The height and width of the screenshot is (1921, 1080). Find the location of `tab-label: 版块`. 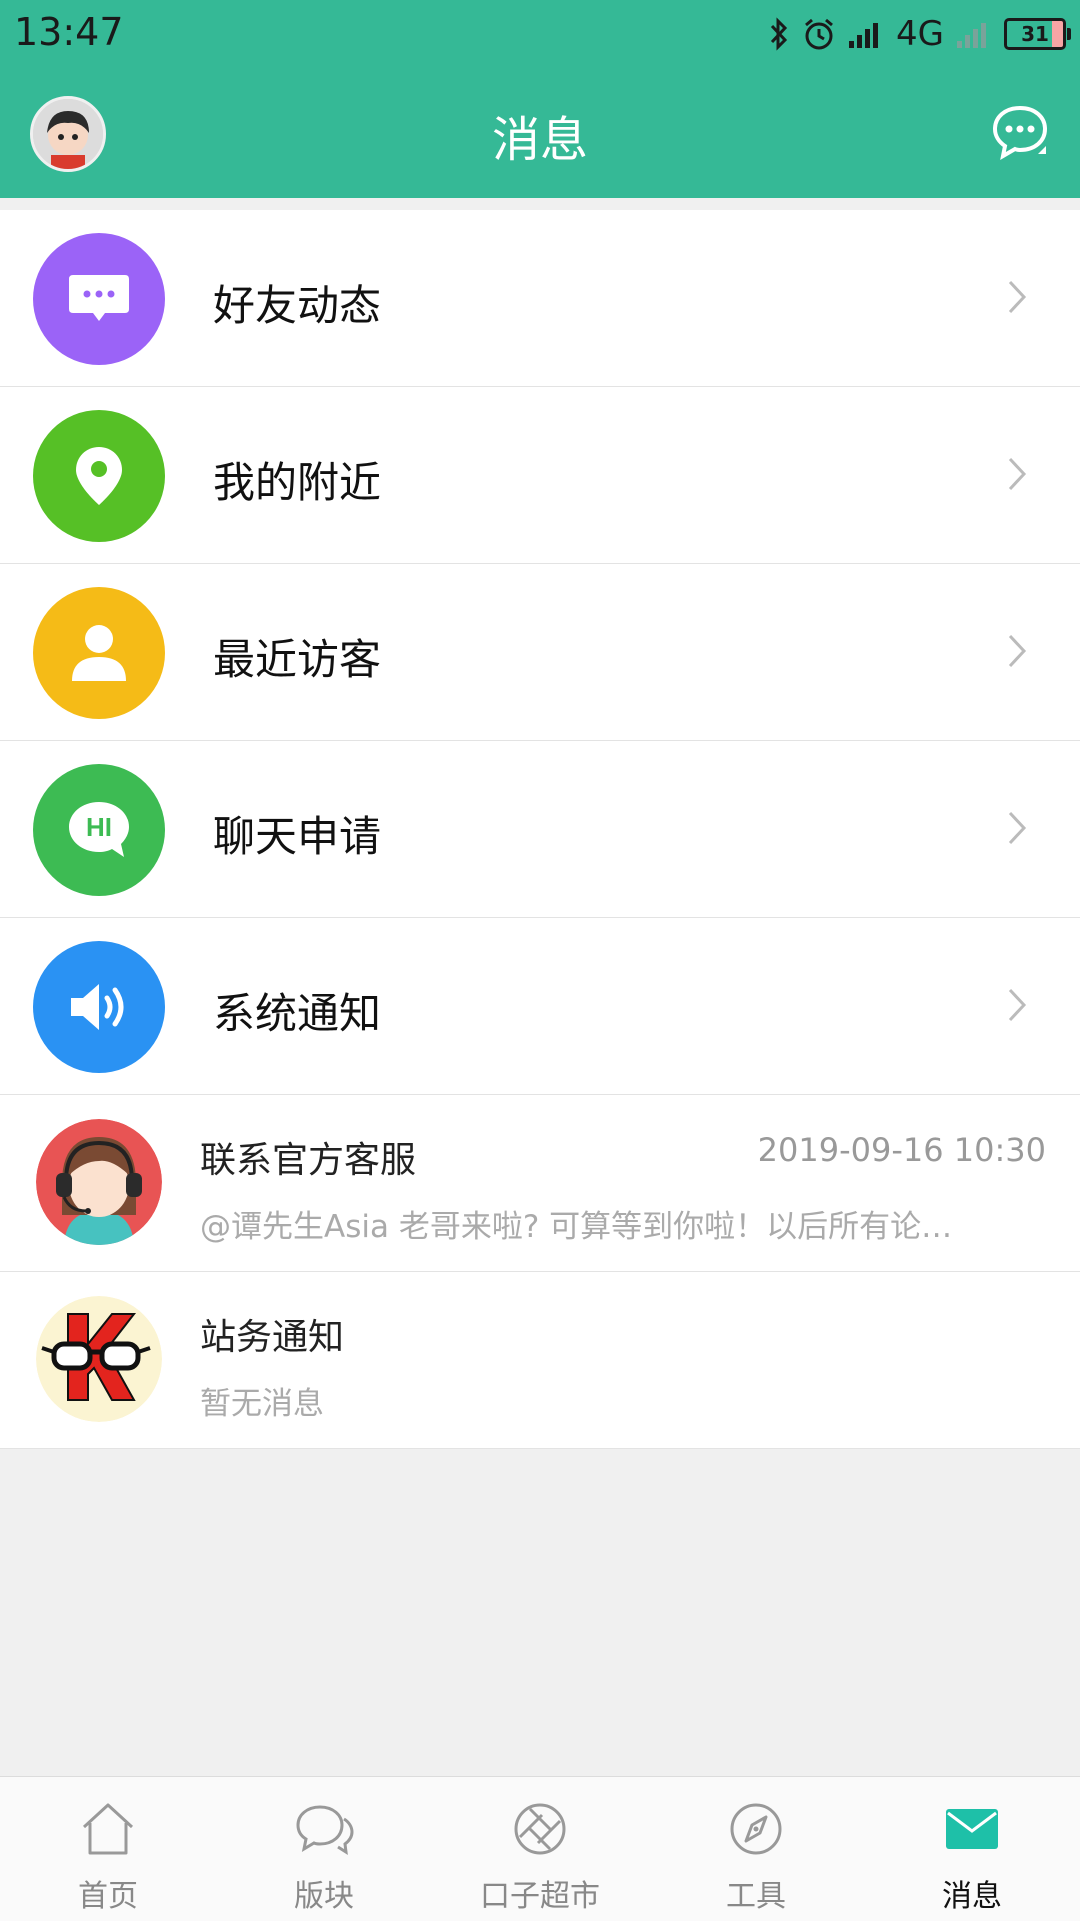

tab-label: 版块 is located at coordinates (324, 1896).